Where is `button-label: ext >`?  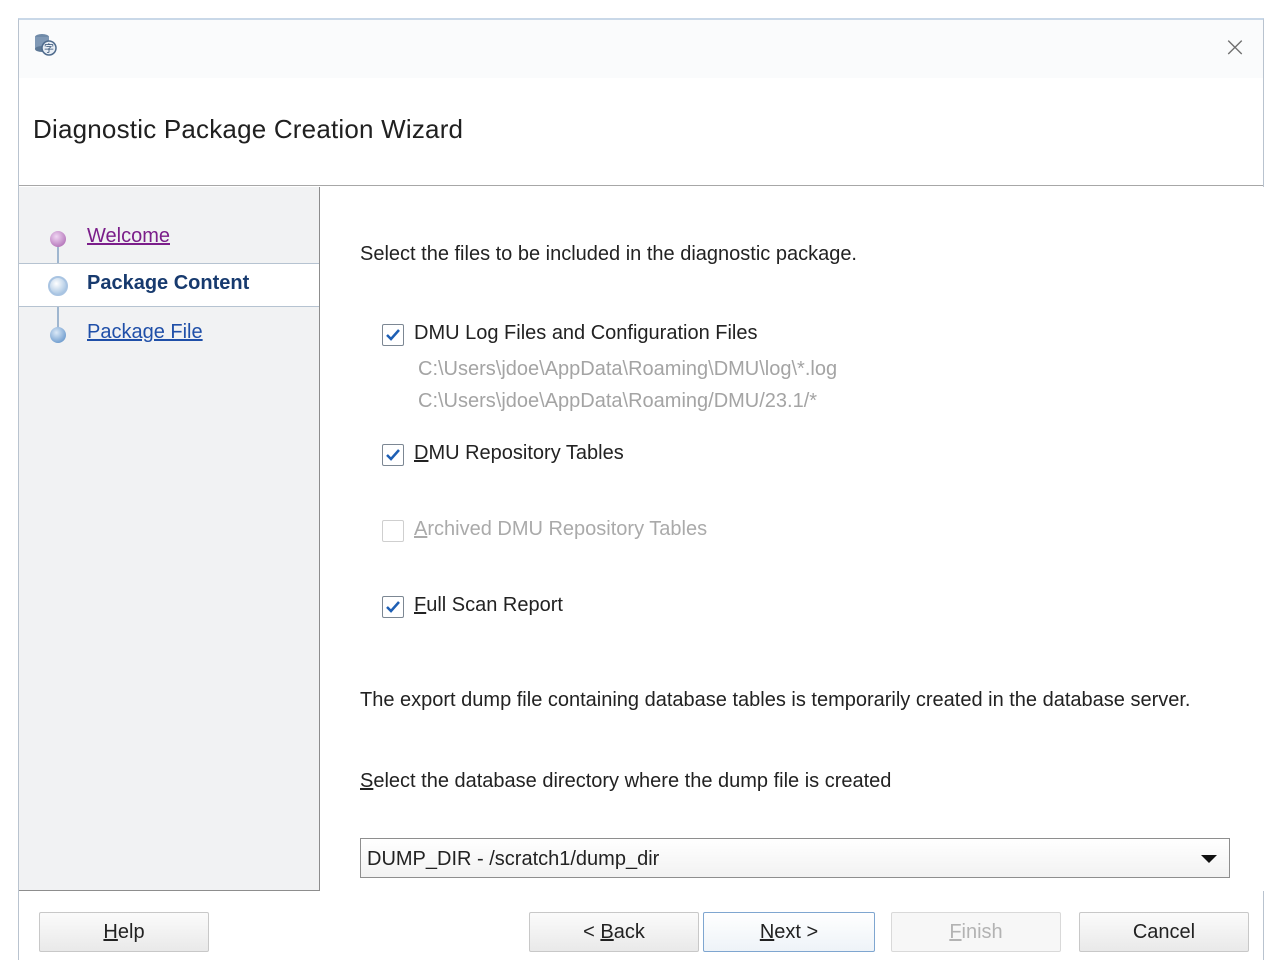 button-label: ext > is located at coordinates (796, 932).